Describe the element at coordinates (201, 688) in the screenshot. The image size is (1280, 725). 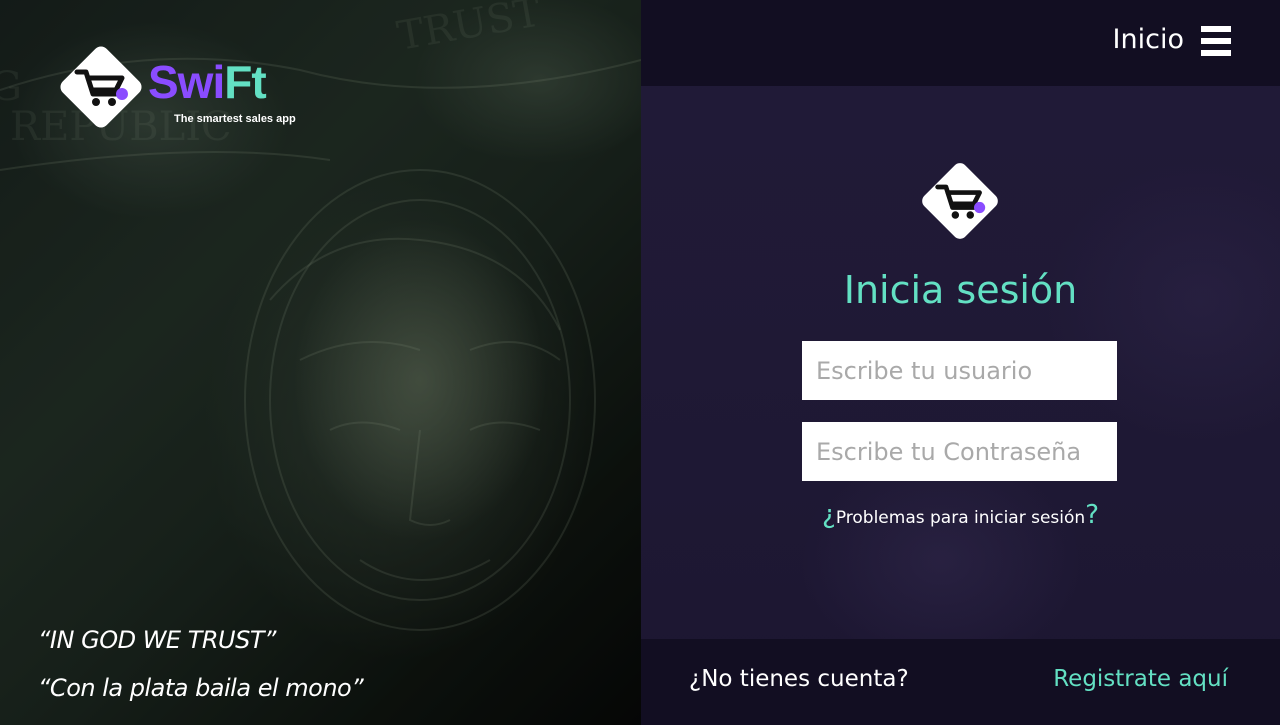
I see `quote-line-2: “Con la plata baila el mono”` at that location.